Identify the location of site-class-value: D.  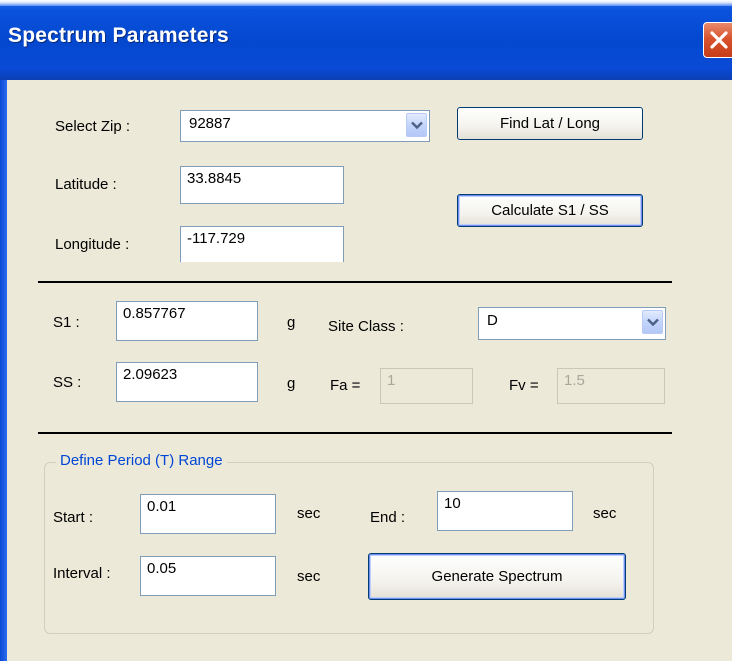
(492, 320).